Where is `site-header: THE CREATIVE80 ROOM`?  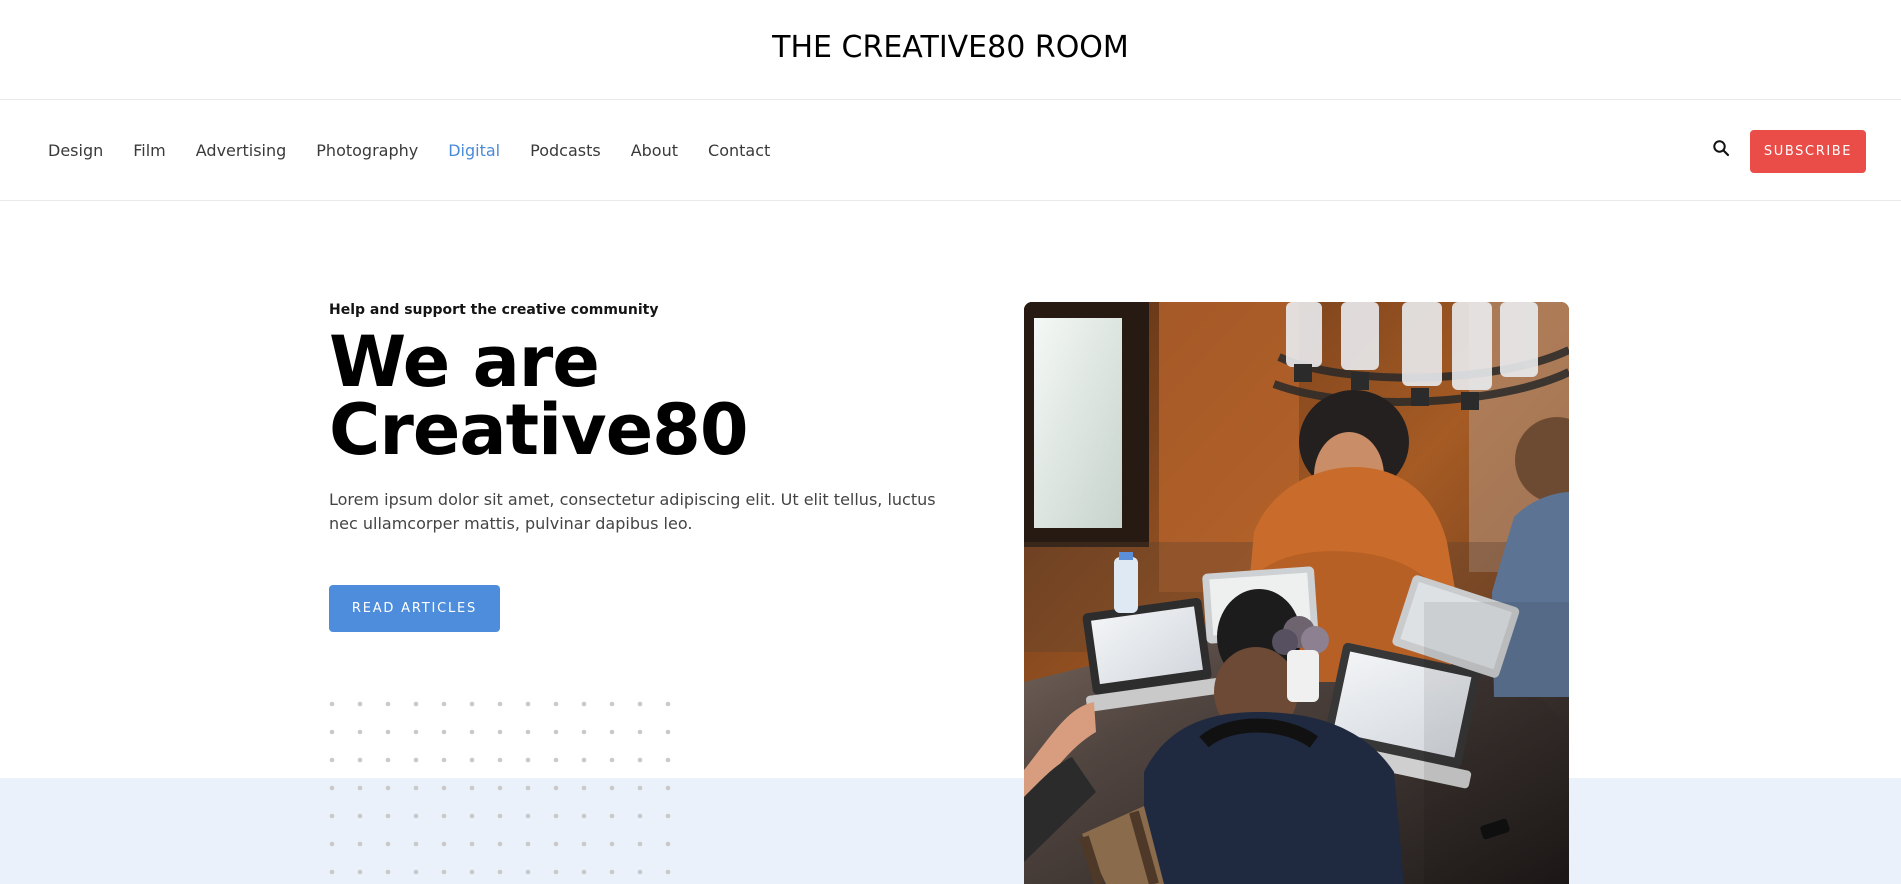 site-header: THE CREATIVE80 ROOM is located at coordinates (950, 50).